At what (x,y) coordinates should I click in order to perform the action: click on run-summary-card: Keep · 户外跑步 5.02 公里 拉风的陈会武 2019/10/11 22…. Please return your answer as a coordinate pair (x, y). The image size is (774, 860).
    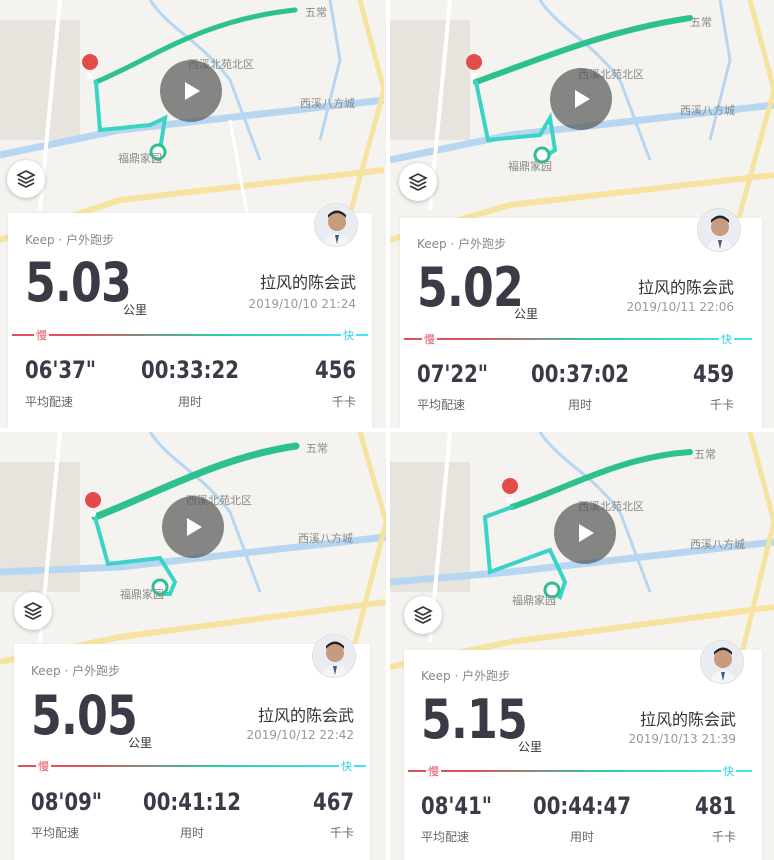
    Looking at the image, I should click on (581, 318).